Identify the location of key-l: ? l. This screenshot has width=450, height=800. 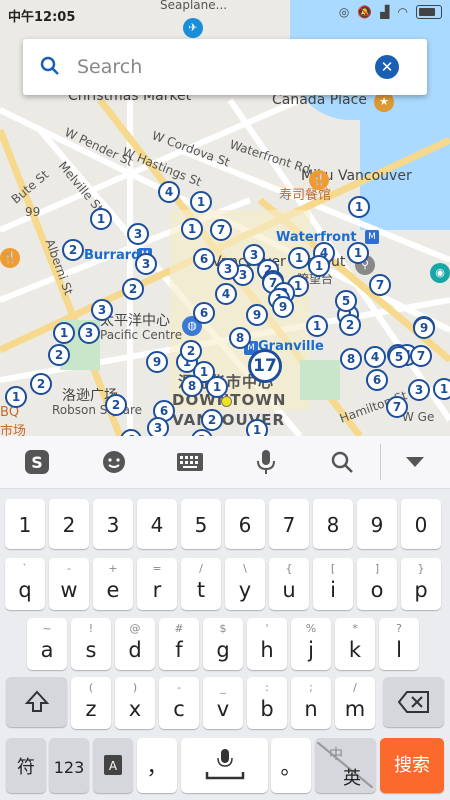
(399, 644).